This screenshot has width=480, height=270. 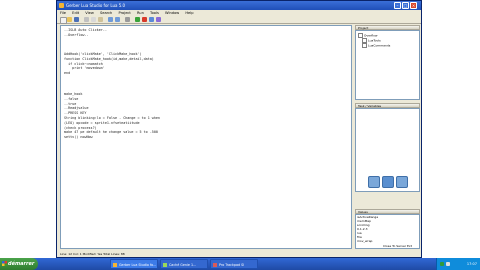 I want to click on menu-help: Help, so click(x=189, y=13).